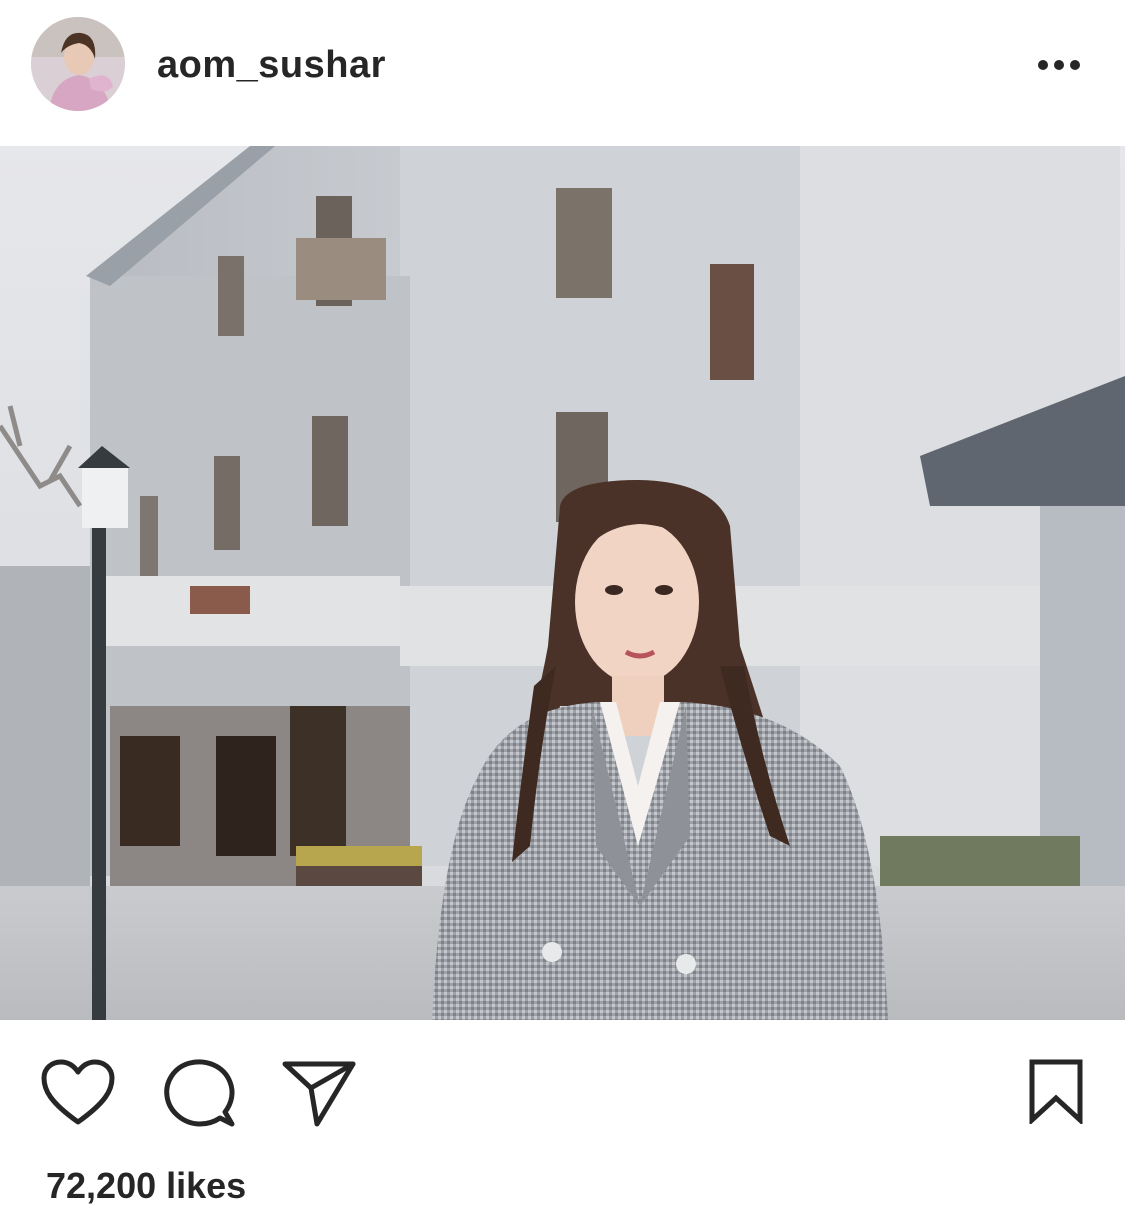 The width and height of the screenshot is (1125, 1208). I want to click on post-header: aom_sushar, so click(562, 73).